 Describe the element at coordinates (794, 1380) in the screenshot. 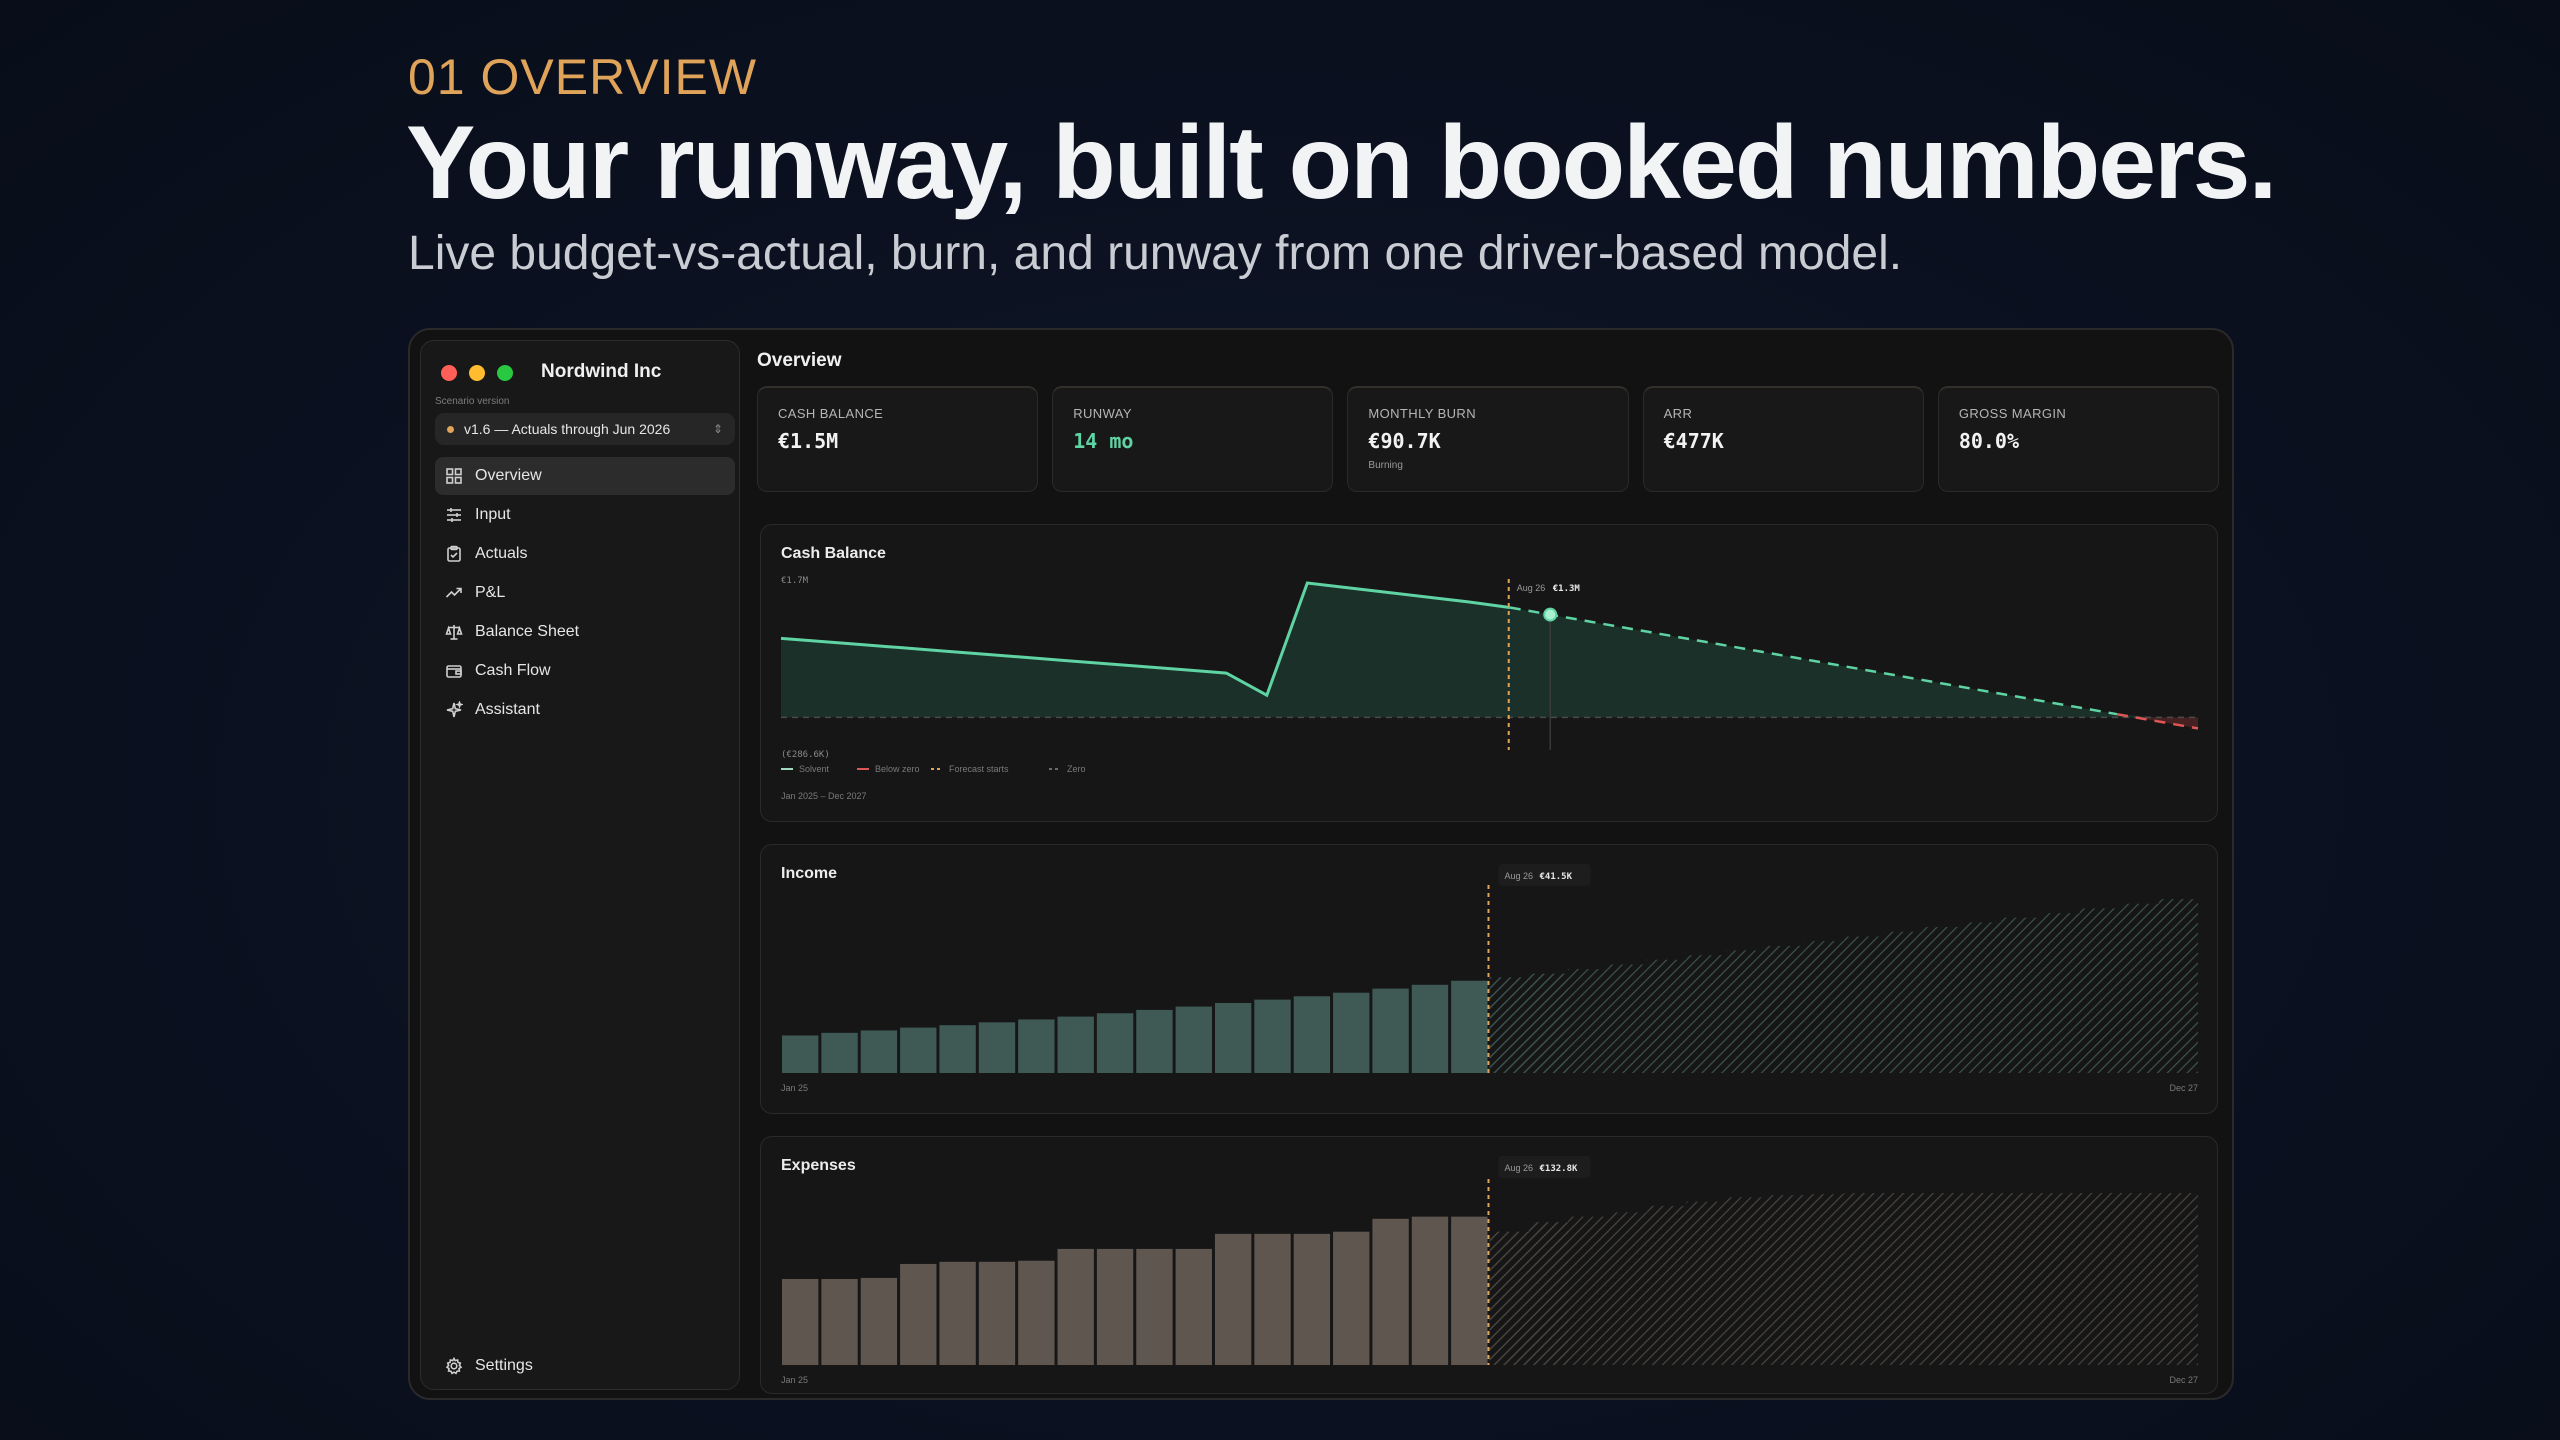

I see `x-axis-start-label: Jan 25` at that location.